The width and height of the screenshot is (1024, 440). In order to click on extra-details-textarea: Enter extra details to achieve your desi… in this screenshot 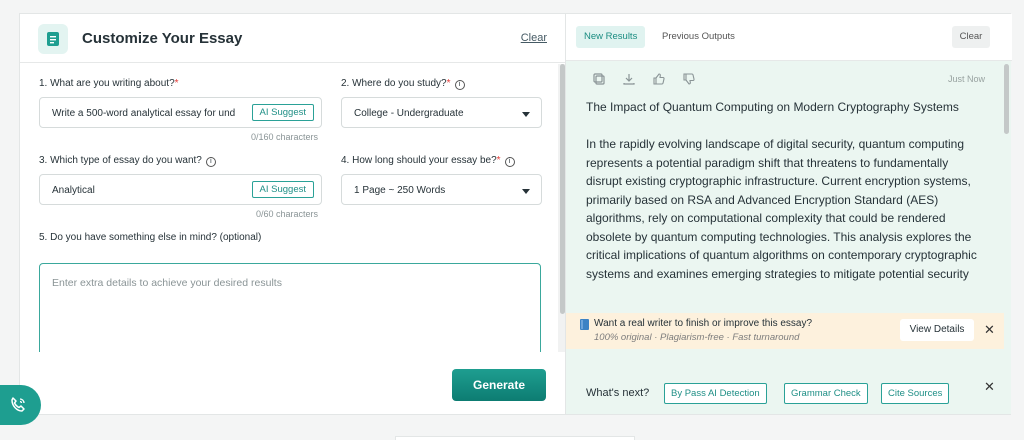, I will do `click(290, 308)`.